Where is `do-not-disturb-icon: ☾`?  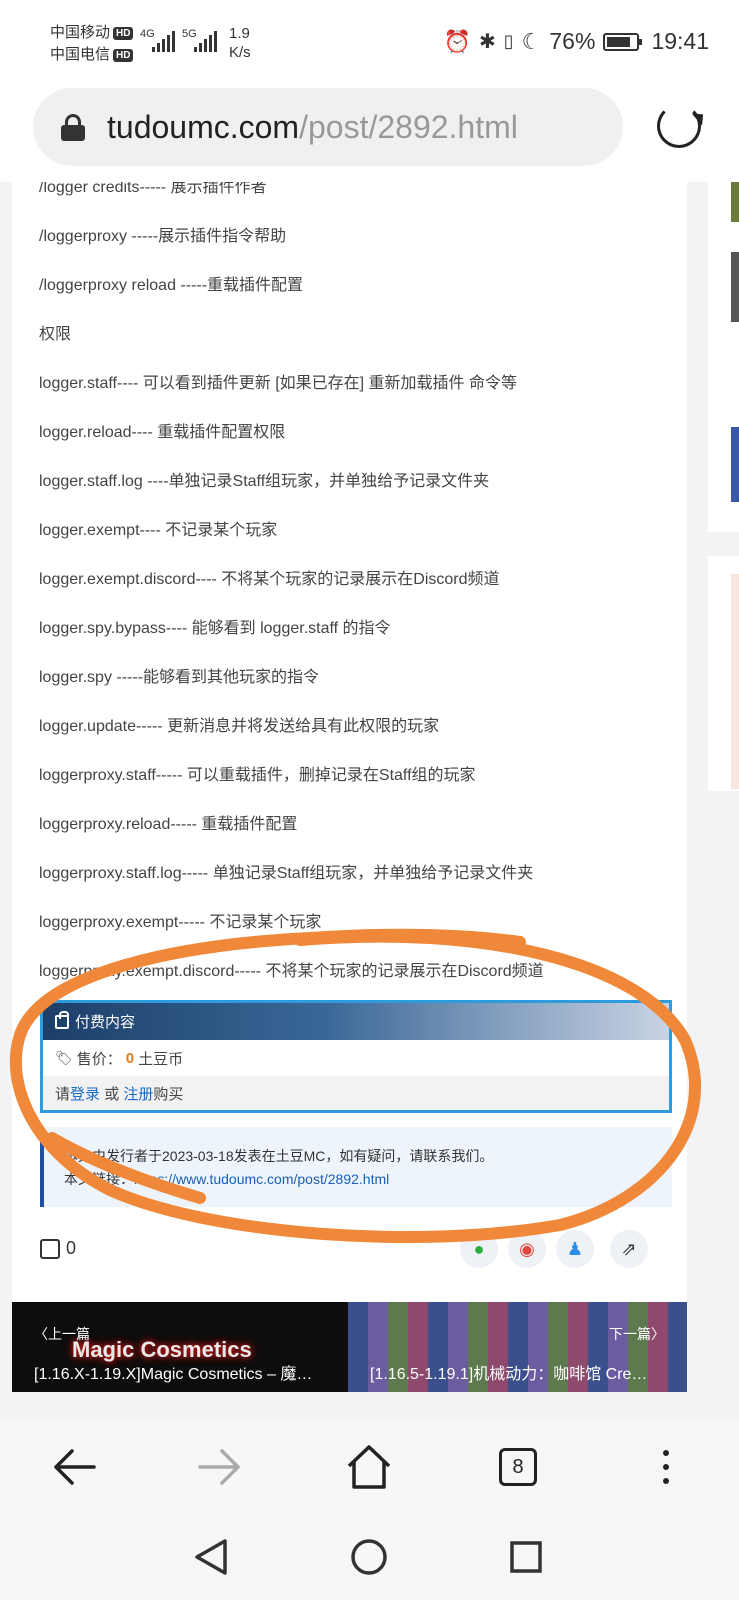
do-not-disturb-icon: ☾ is located at coordinates (531, 41).